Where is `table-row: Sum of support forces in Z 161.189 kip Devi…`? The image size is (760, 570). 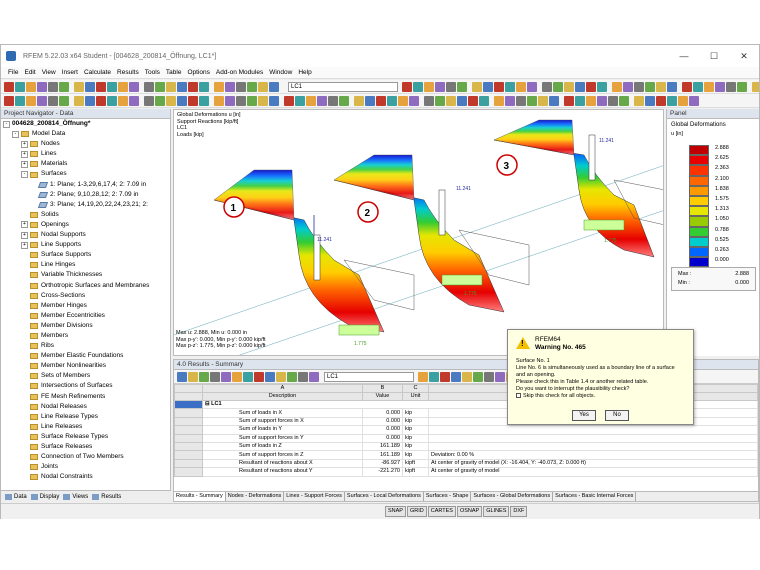 table-row: Sum of support forces in Z 161.189 kip Devi… is located at coordinates (466, 455).